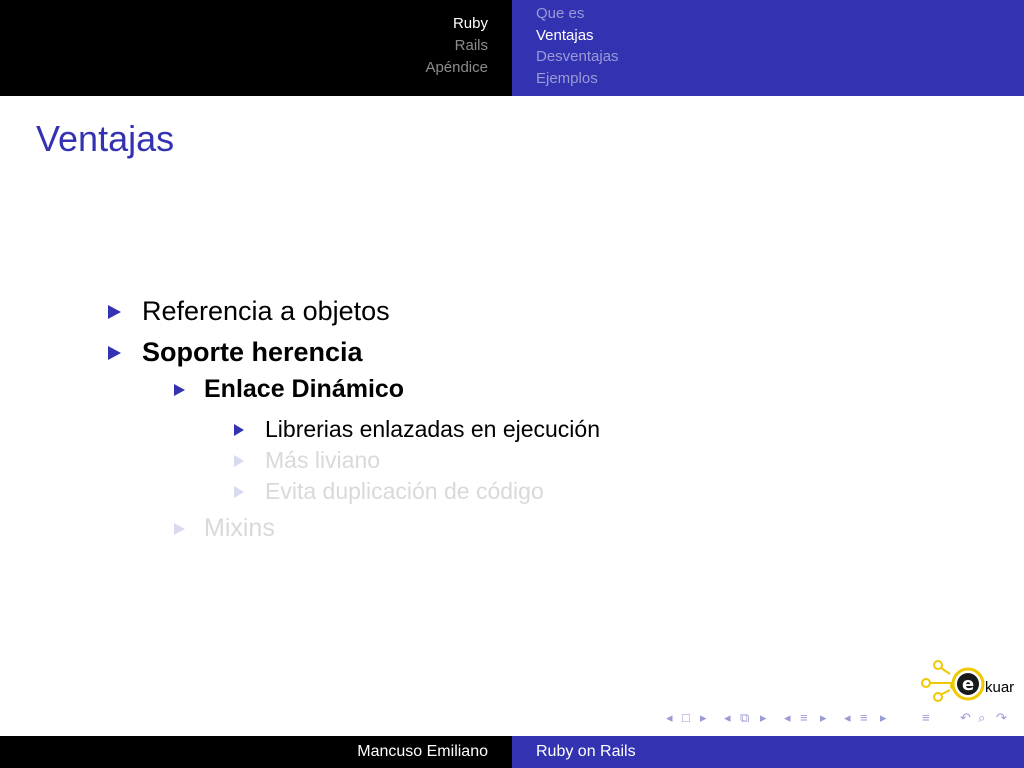 The image size is (1024, 768). I want to click on nav-presentation-icon: ≡, so click(864, 717).